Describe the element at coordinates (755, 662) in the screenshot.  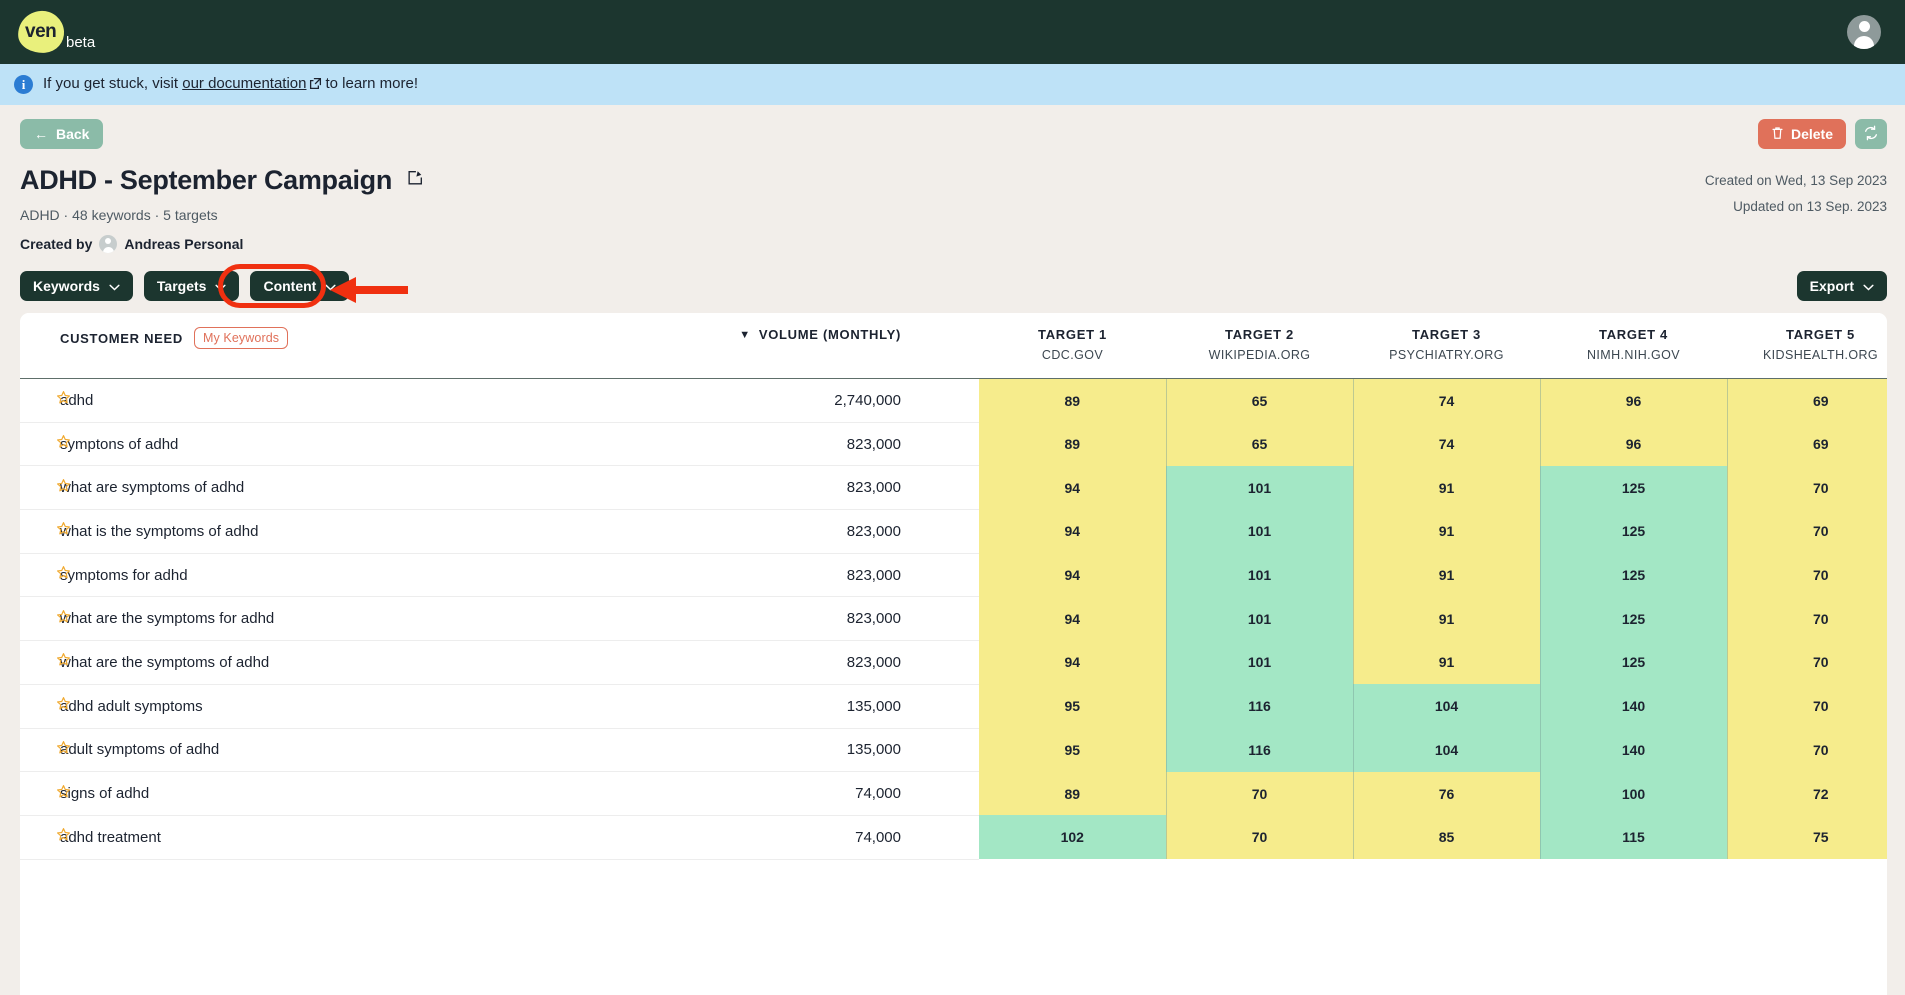
I see `volume-cell: 823,000` at that location.